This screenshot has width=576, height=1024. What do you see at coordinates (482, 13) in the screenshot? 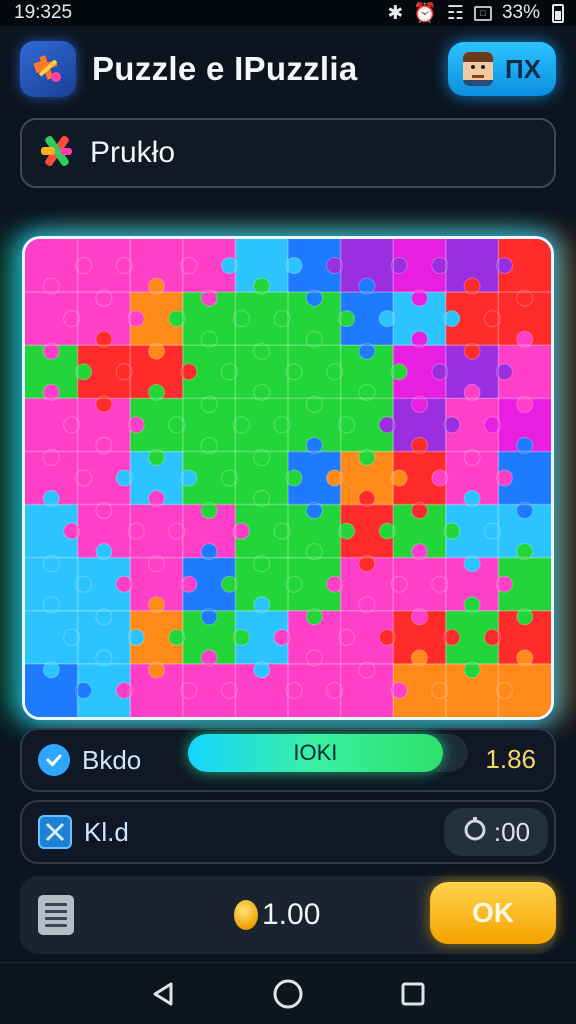
I see `sim-icon: □` at bounding box center [482, 13].